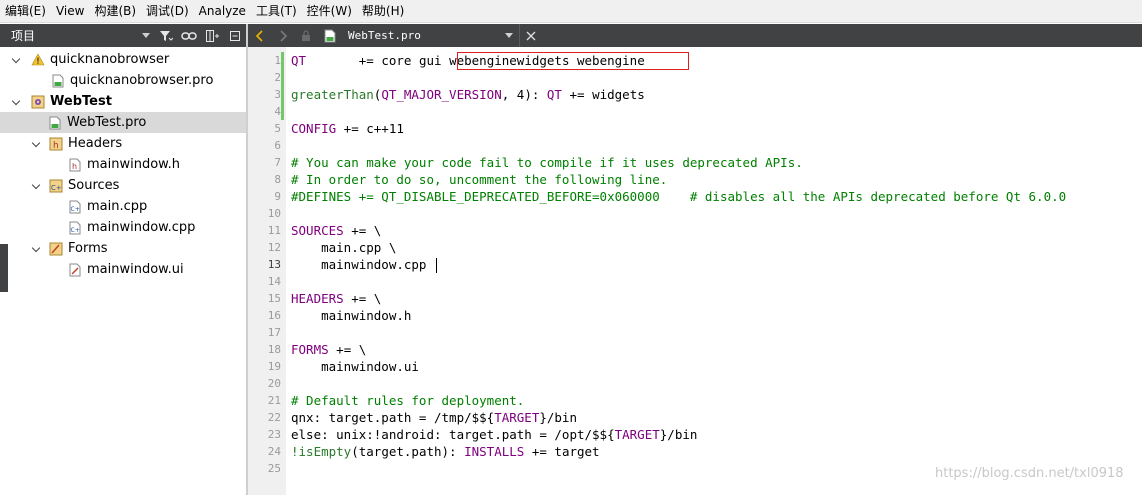 The height and width of the screenshot is (495, 1142). Describe the element at coordinates (274, 230) in the screenshot. I see `line-number: 11` at that location.